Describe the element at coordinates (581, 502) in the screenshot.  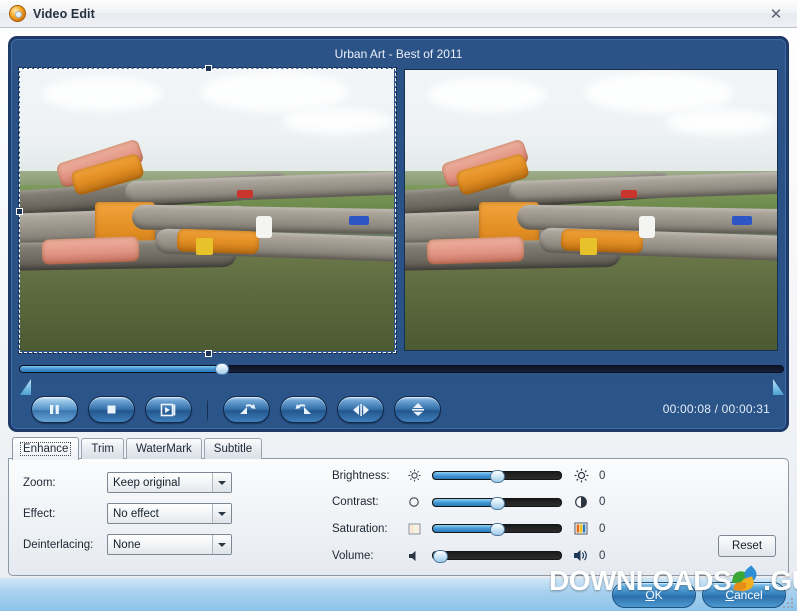
I see `contrast-large-icon` at that location.